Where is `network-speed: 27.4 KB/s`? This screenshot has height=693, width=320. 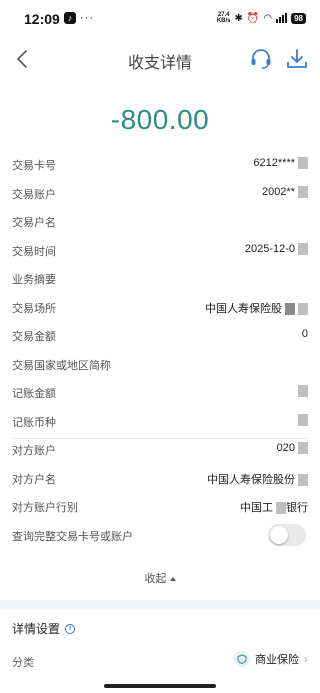
network-speed: 27.4 KB/s is located at coordinates (224, 18).